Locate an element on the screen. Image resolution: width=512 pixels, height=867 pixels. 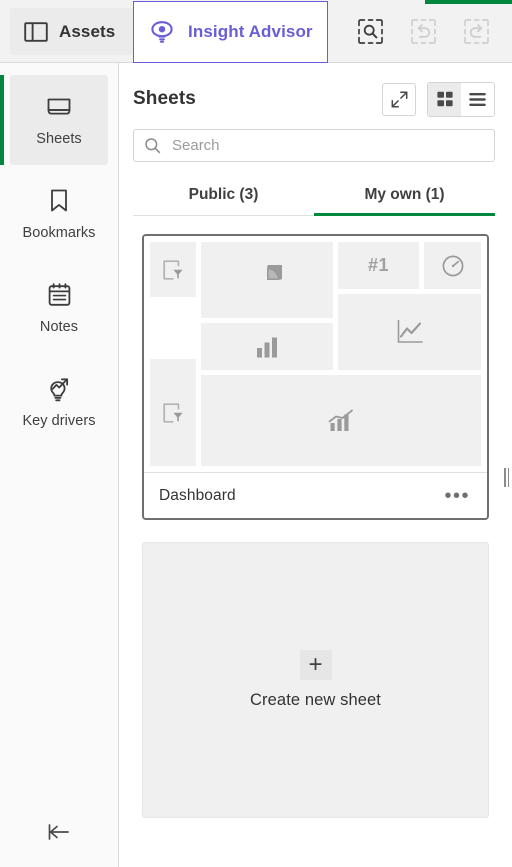
top-toolbar: Assets Insight Advisor is located at coordinates (256, 31).